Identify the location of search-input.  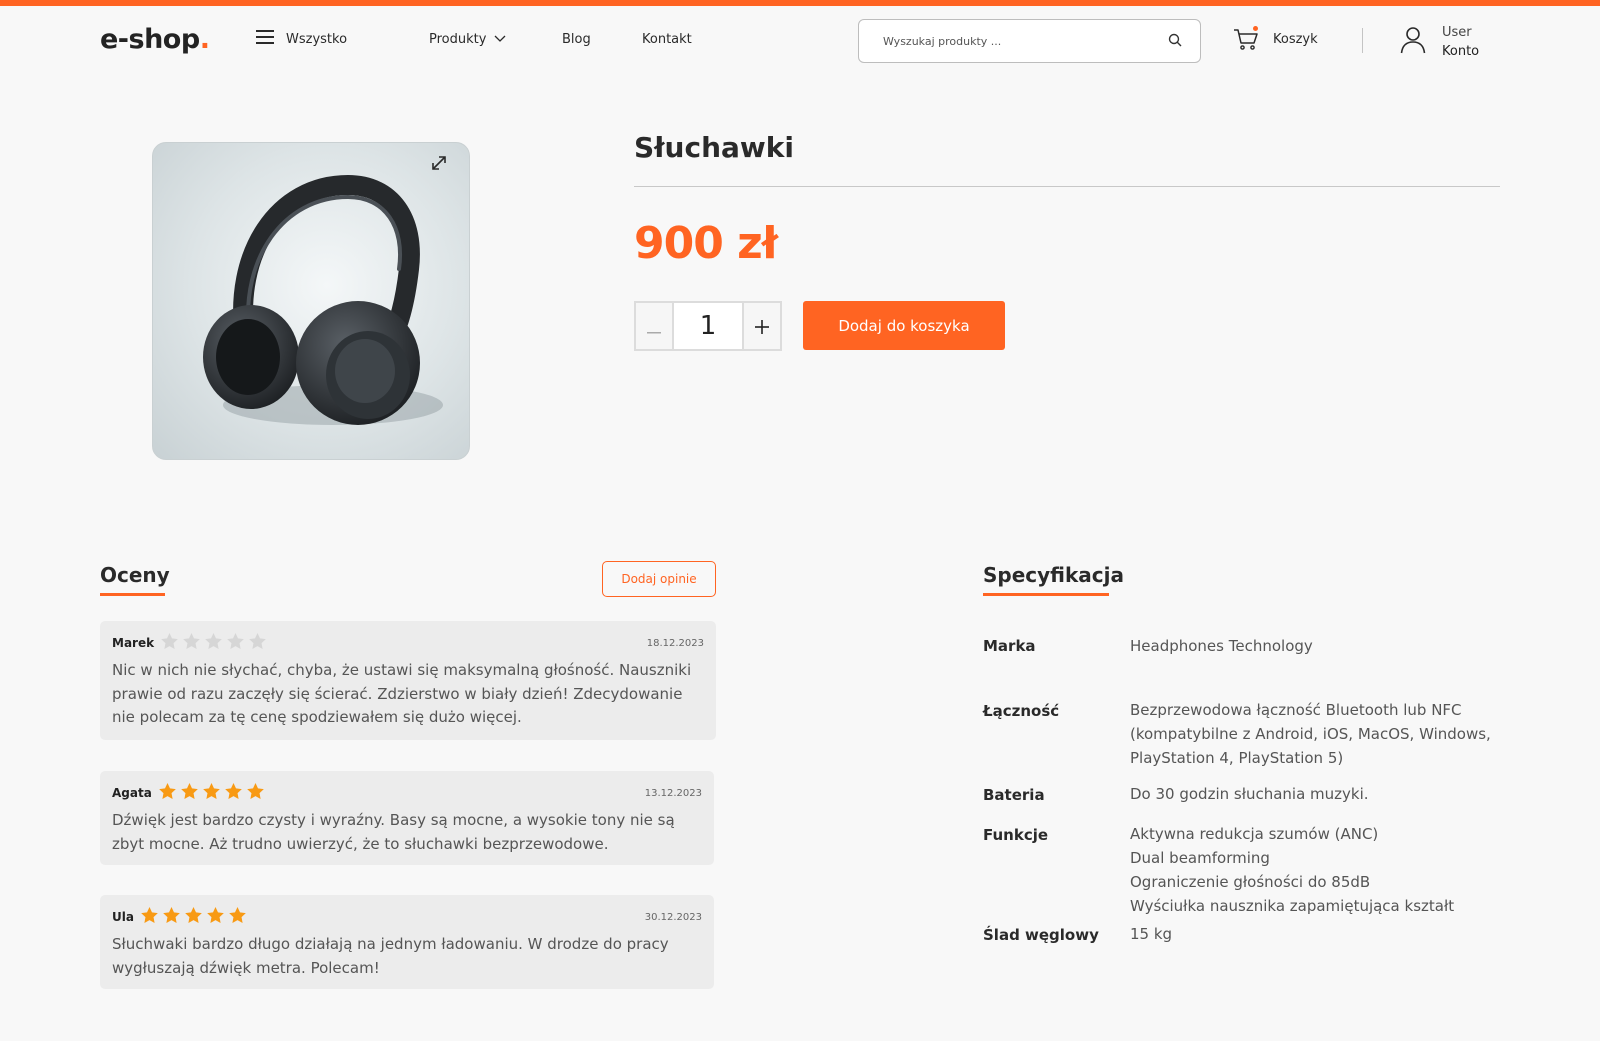
(1004, 41).